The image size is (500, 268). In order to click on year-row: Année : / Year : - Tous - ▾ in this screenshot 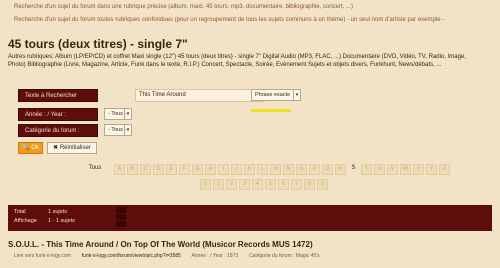, I will do `click(118, 114)`.